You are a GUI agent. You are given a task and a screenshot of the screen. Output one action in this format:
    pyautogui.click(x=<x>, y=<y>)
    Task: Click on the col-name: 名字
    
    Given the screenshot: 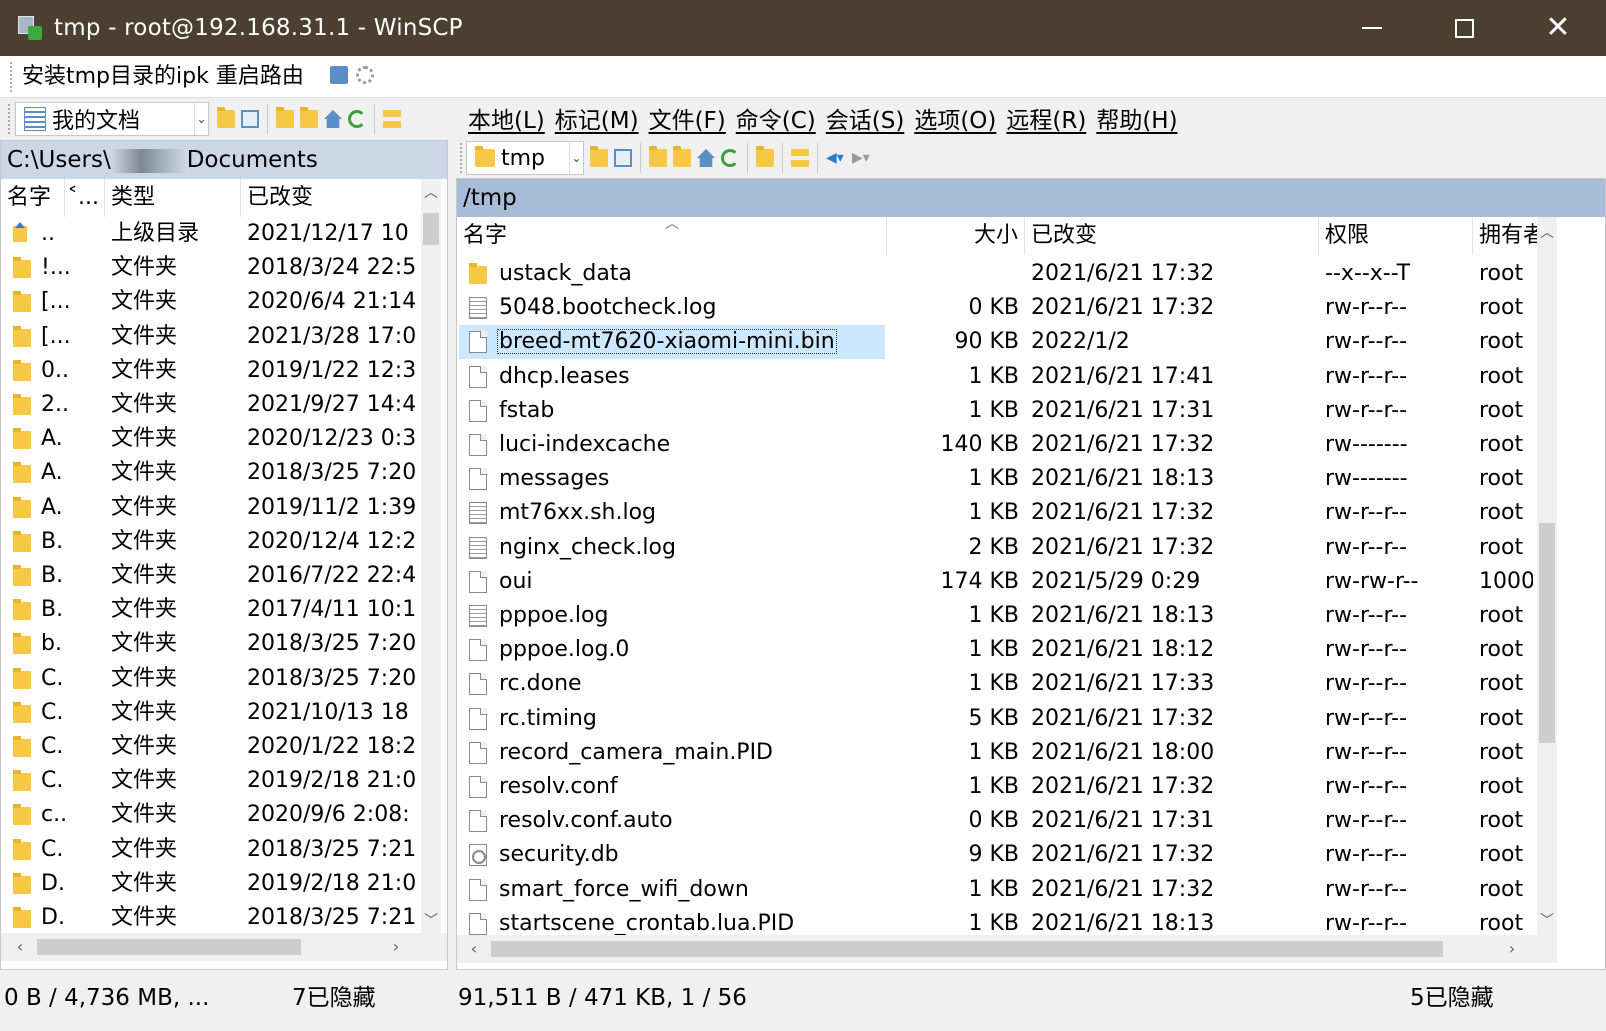 What is the action you would take?
    pyautogui.click(x=33, y=198)
    